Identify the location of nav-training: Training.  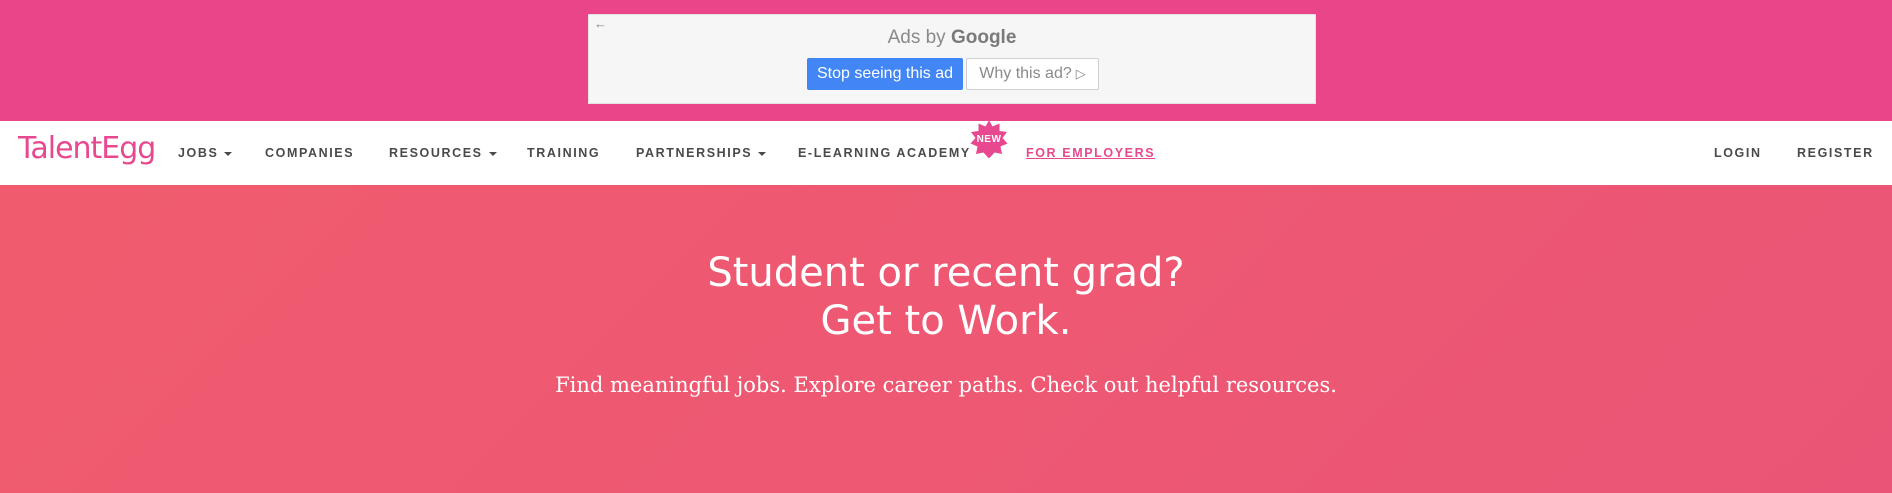
(563, 153).